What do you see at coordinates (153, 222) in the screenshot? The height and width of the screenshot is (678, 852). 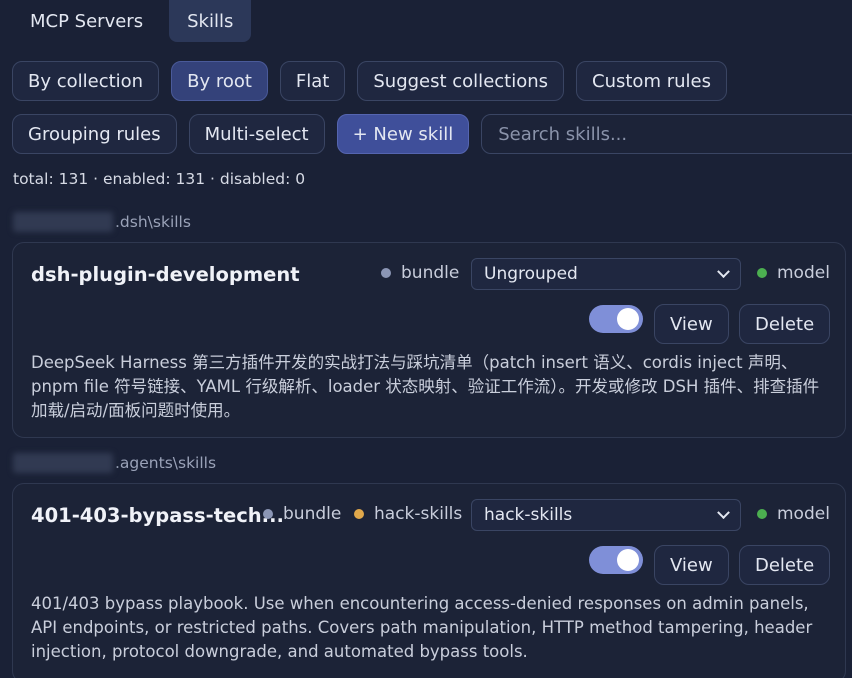 I see `group-path-suffix: .dsh\skills` at bounding box center [153, 222].